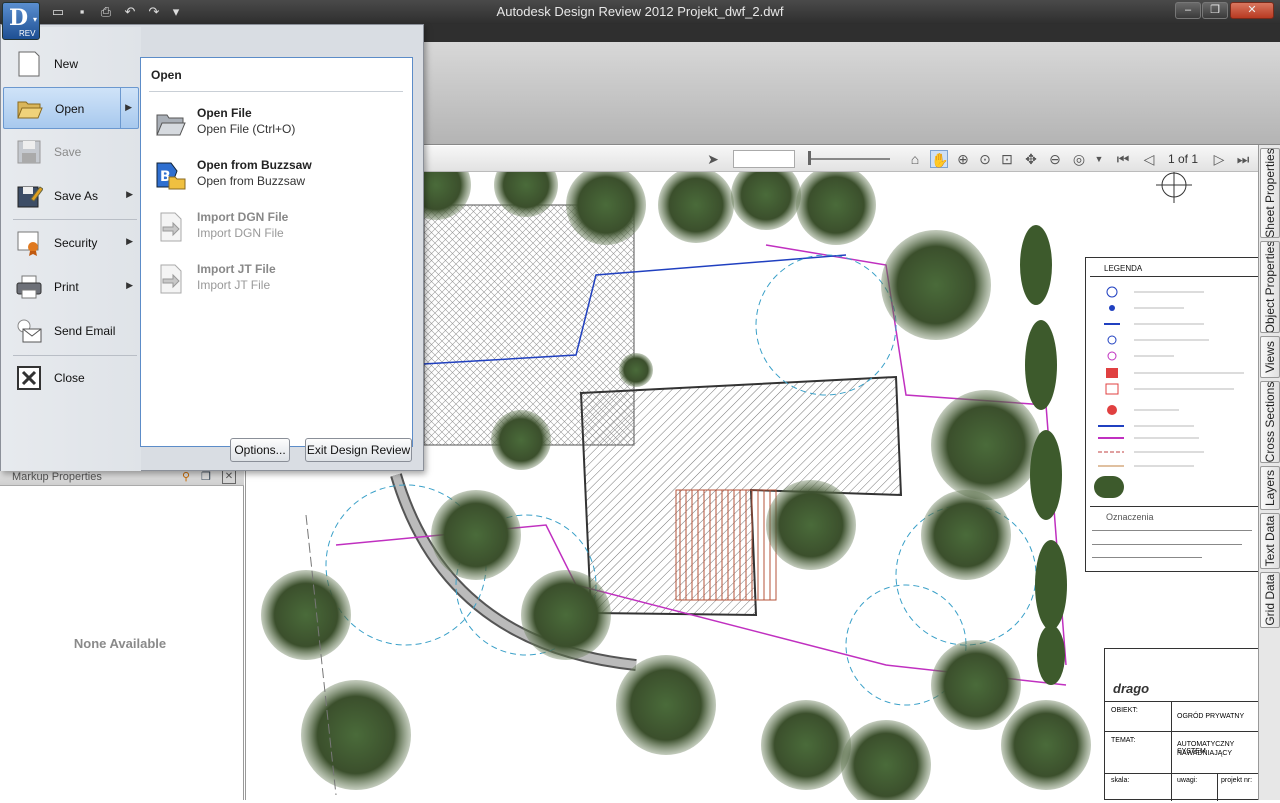 Image resolution: width=1280 pixels, height=803 pixels. Describe the element at coordinates (71, 108) in the screenshot. I see `menu-item-open: Open ▶` at that location.